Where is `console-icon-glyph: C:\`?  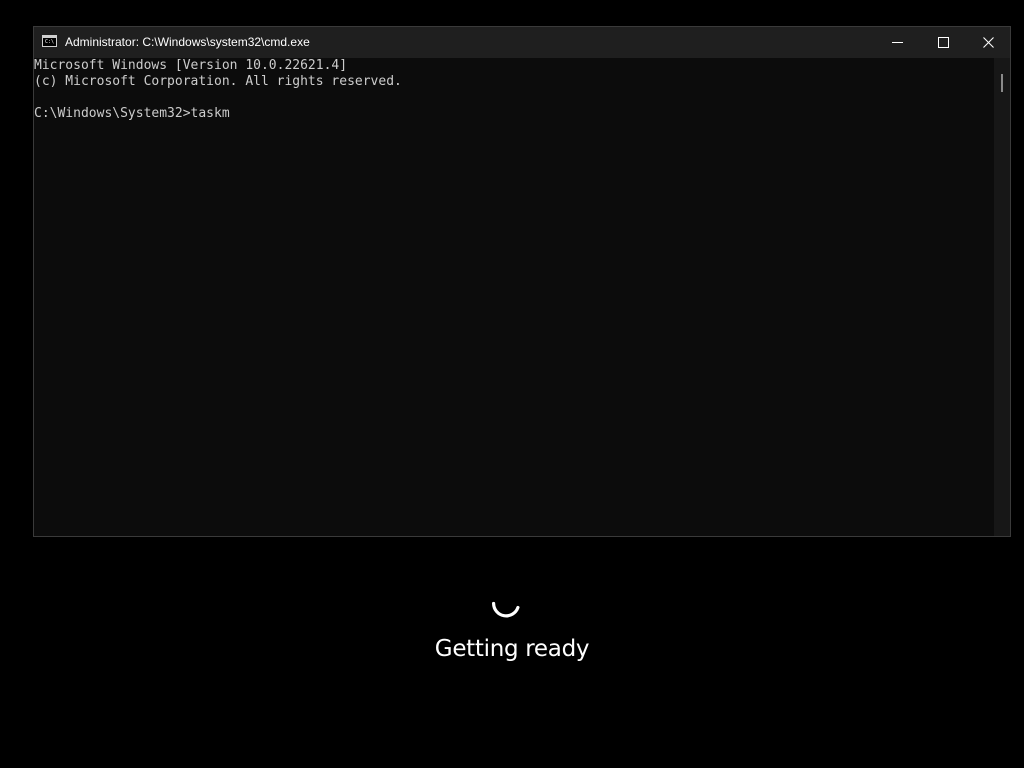 console-icon-glyph: C:\ is located at coordinates (50, 42).